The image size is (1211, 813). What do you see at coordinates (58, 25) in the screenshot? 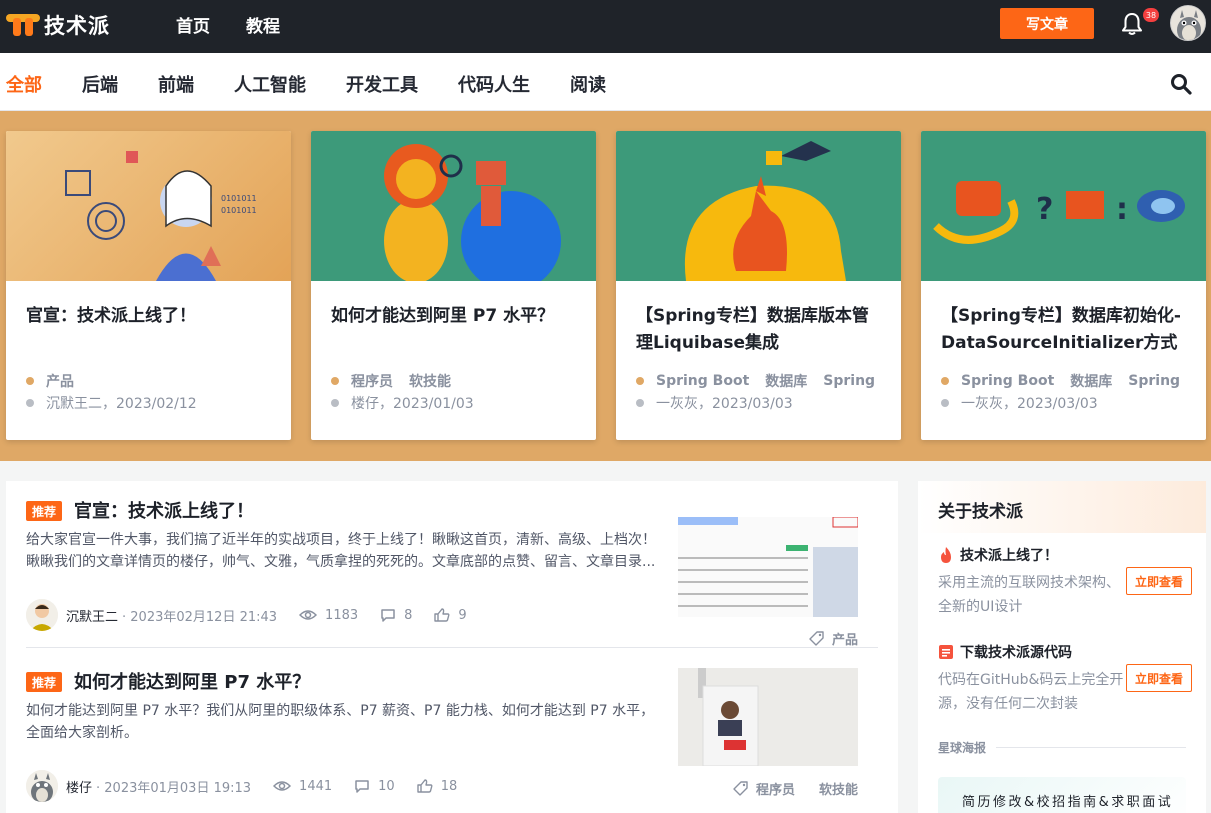
I see `site-logo: 技术派` at bounding box center [58, 25].